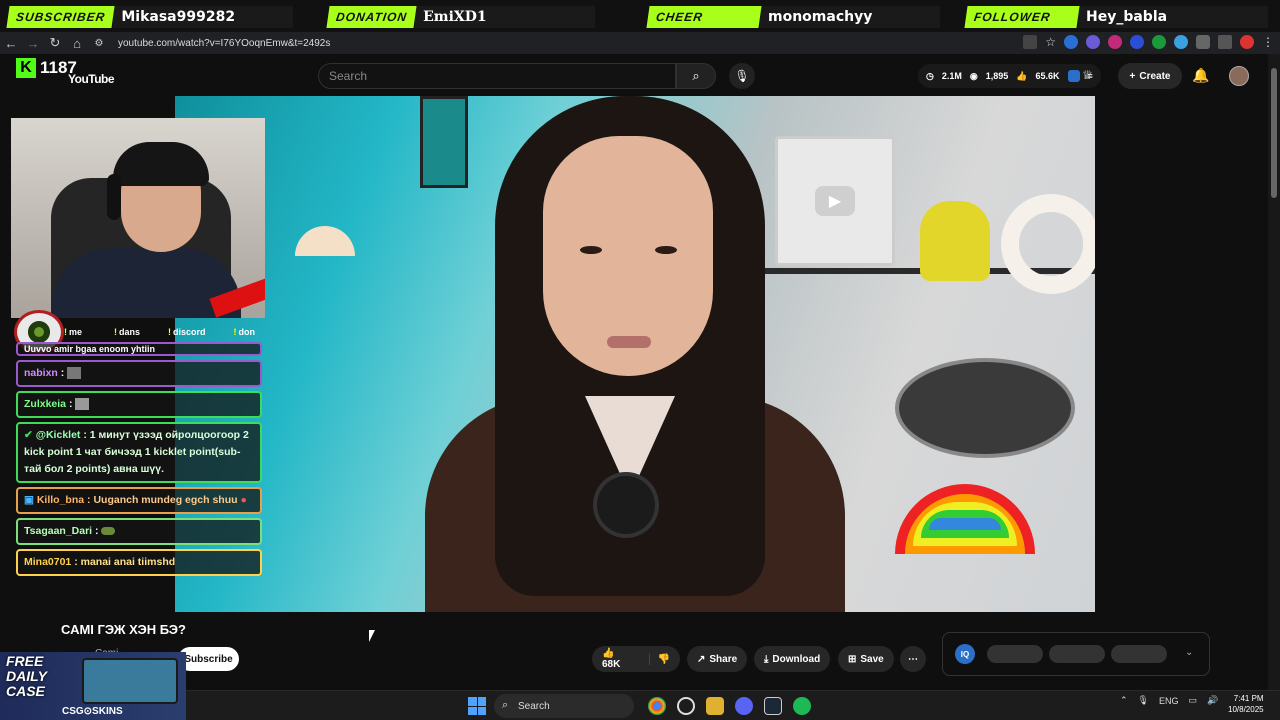  I want to click on steam-icon, so click(773, 706).